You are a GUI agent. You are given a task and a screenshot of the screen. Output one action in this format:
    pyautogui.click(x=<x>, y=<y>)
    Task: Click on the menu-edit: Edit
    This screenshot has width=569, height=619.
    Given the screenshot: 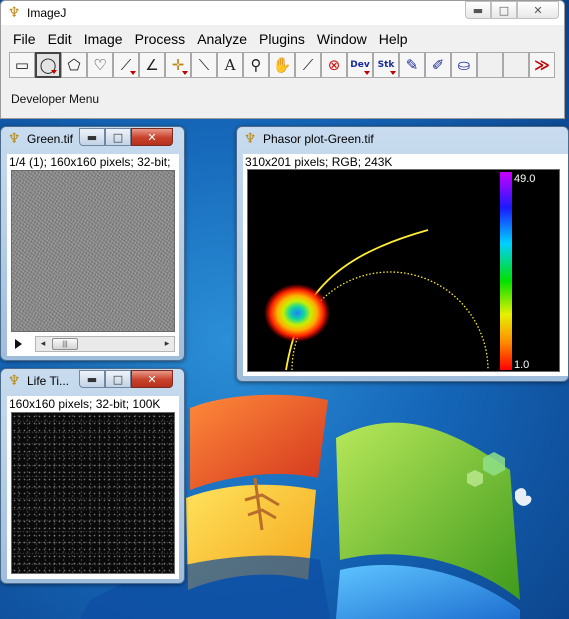 What is the action you would take?
    pyautogui.click(x=60, y=39)
    